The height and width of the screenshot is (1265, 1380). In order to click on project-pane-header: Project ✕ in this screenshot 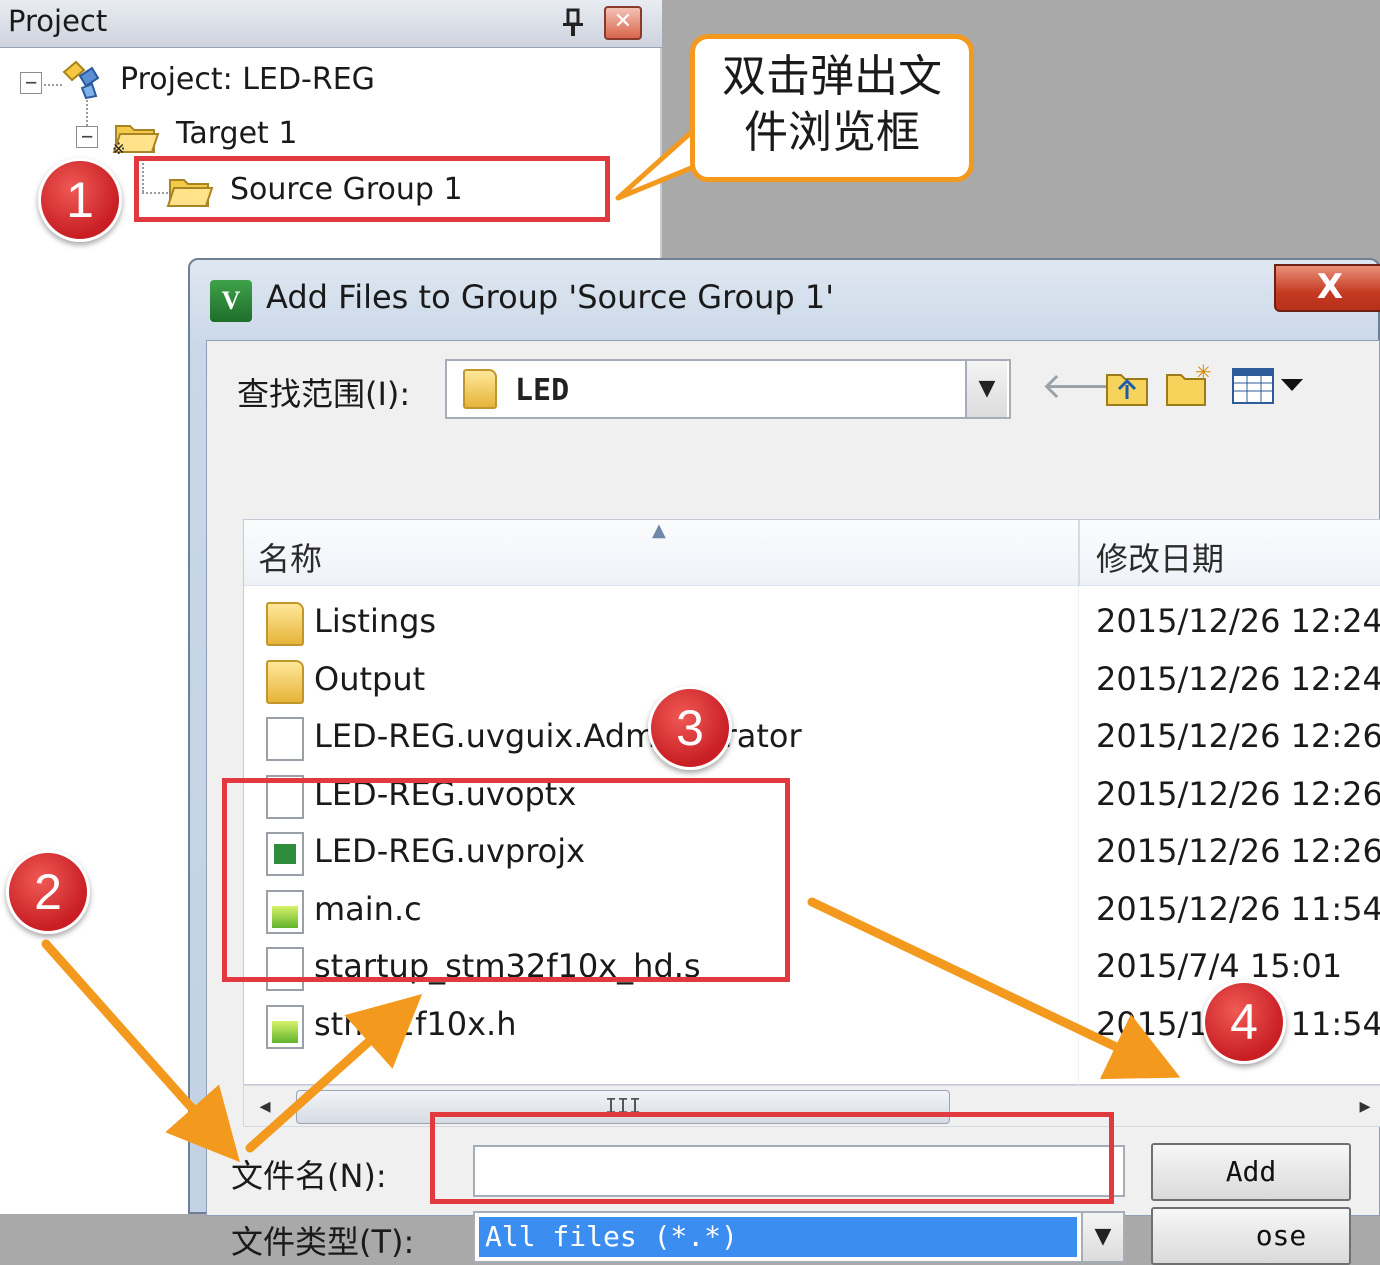, I will do `click(331, 24)`.